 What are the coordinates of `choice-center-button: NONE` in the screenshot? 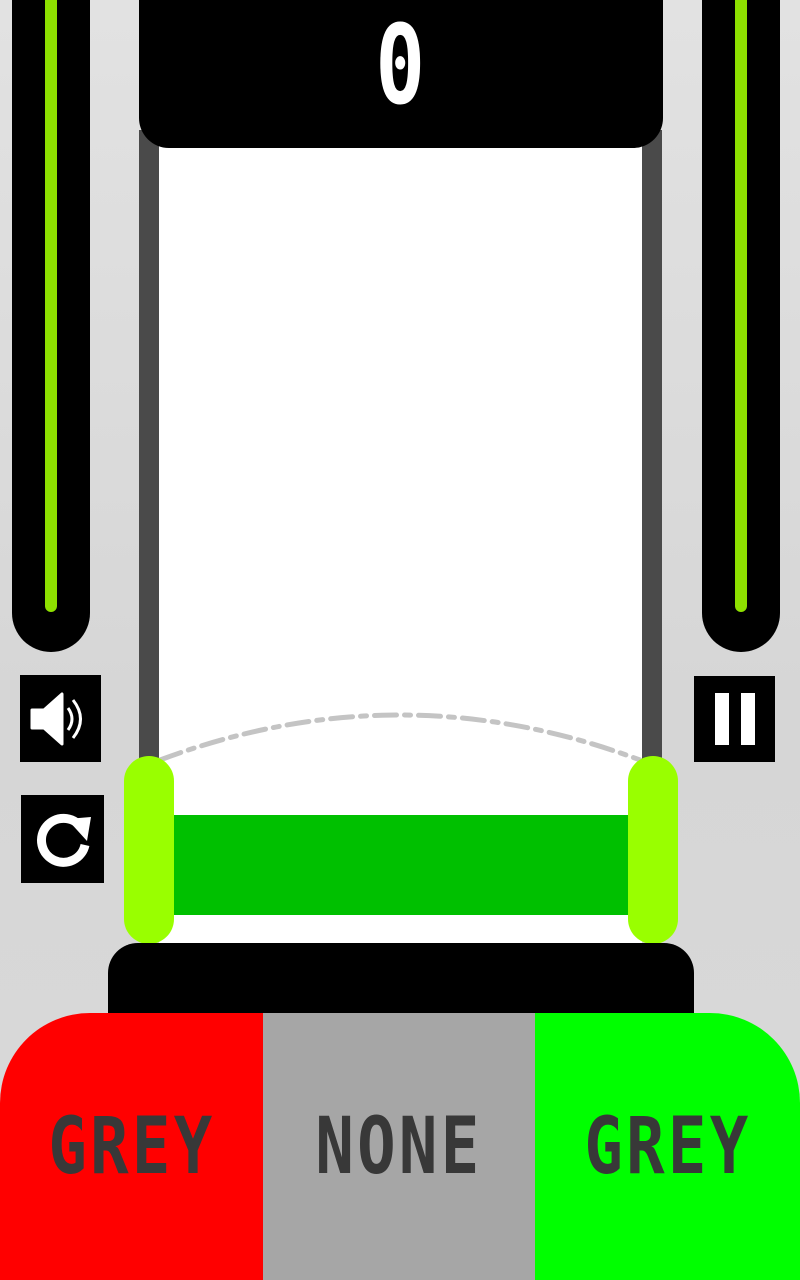 It's located at (399, 1146).